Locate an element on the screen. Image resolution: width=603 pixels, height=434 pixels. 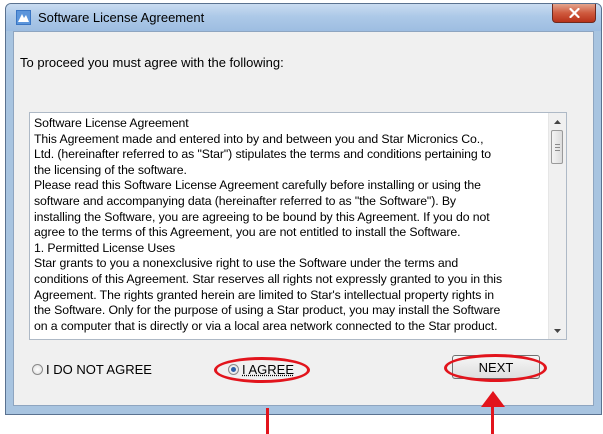
vertical-scrollbar is located at coordinates (557, 226).